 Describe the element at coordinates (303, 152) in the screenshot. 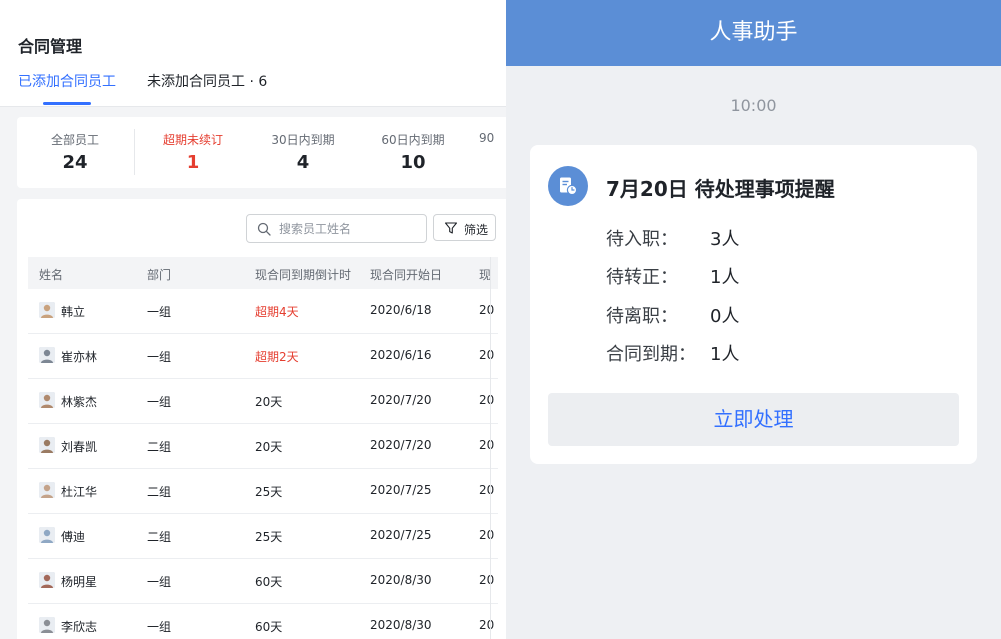

I see `stat-expiring-30-days: 30日内到期 4` at that location.